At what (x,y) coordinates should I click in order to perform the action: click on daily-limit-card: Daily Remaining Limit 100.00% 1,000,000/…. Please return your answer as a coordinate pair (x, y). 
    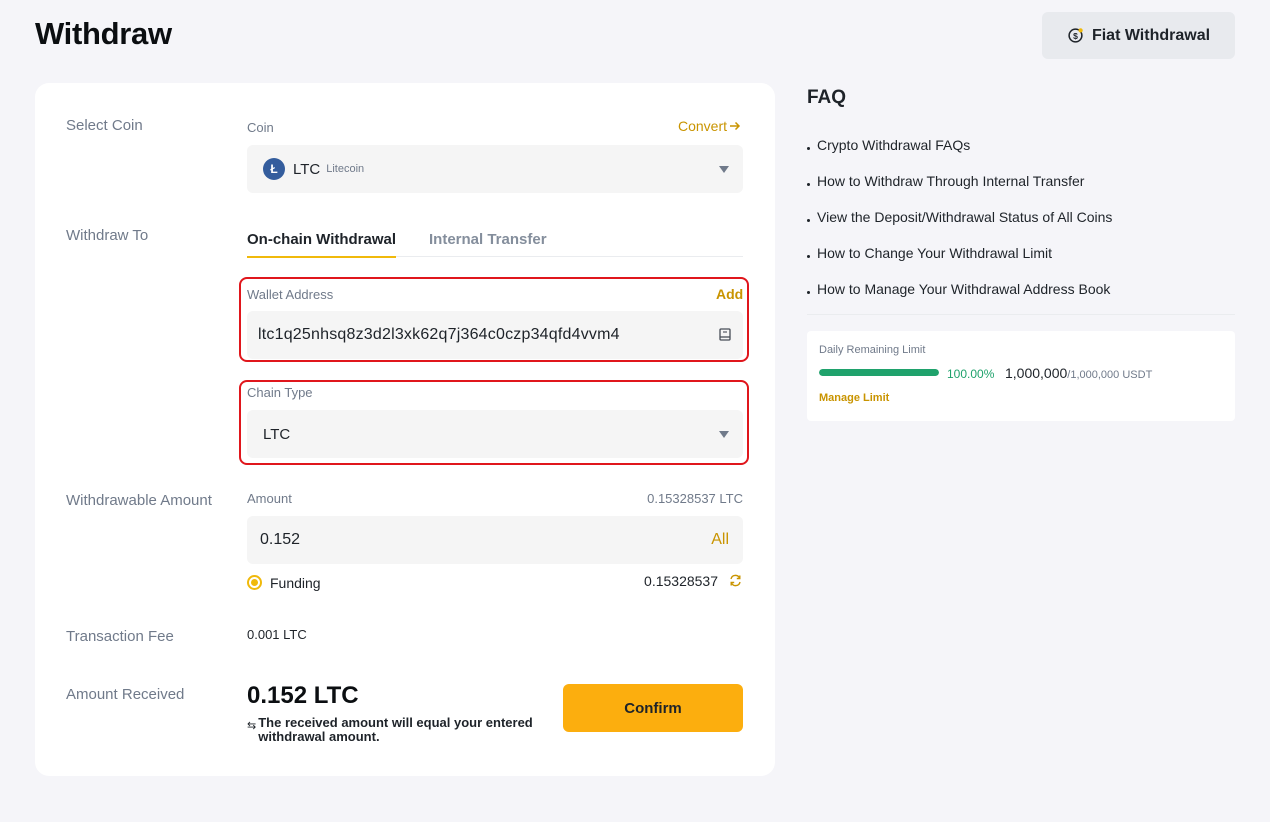
    Looking at the image, I should click on (1021, 376).